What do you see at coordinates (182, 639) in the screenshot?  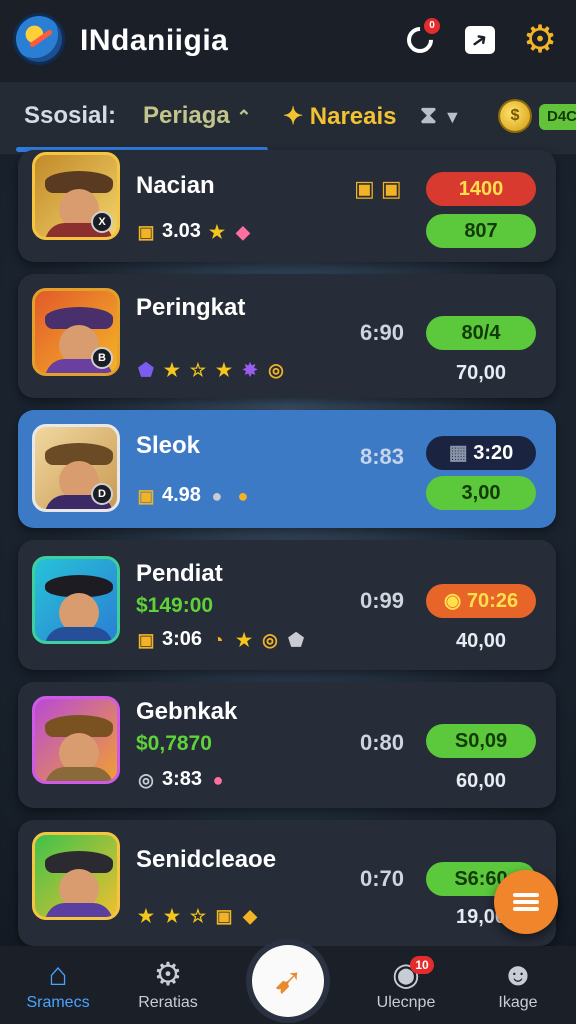 I see `stat-value: 3:06` at bounding box center [182, 639].